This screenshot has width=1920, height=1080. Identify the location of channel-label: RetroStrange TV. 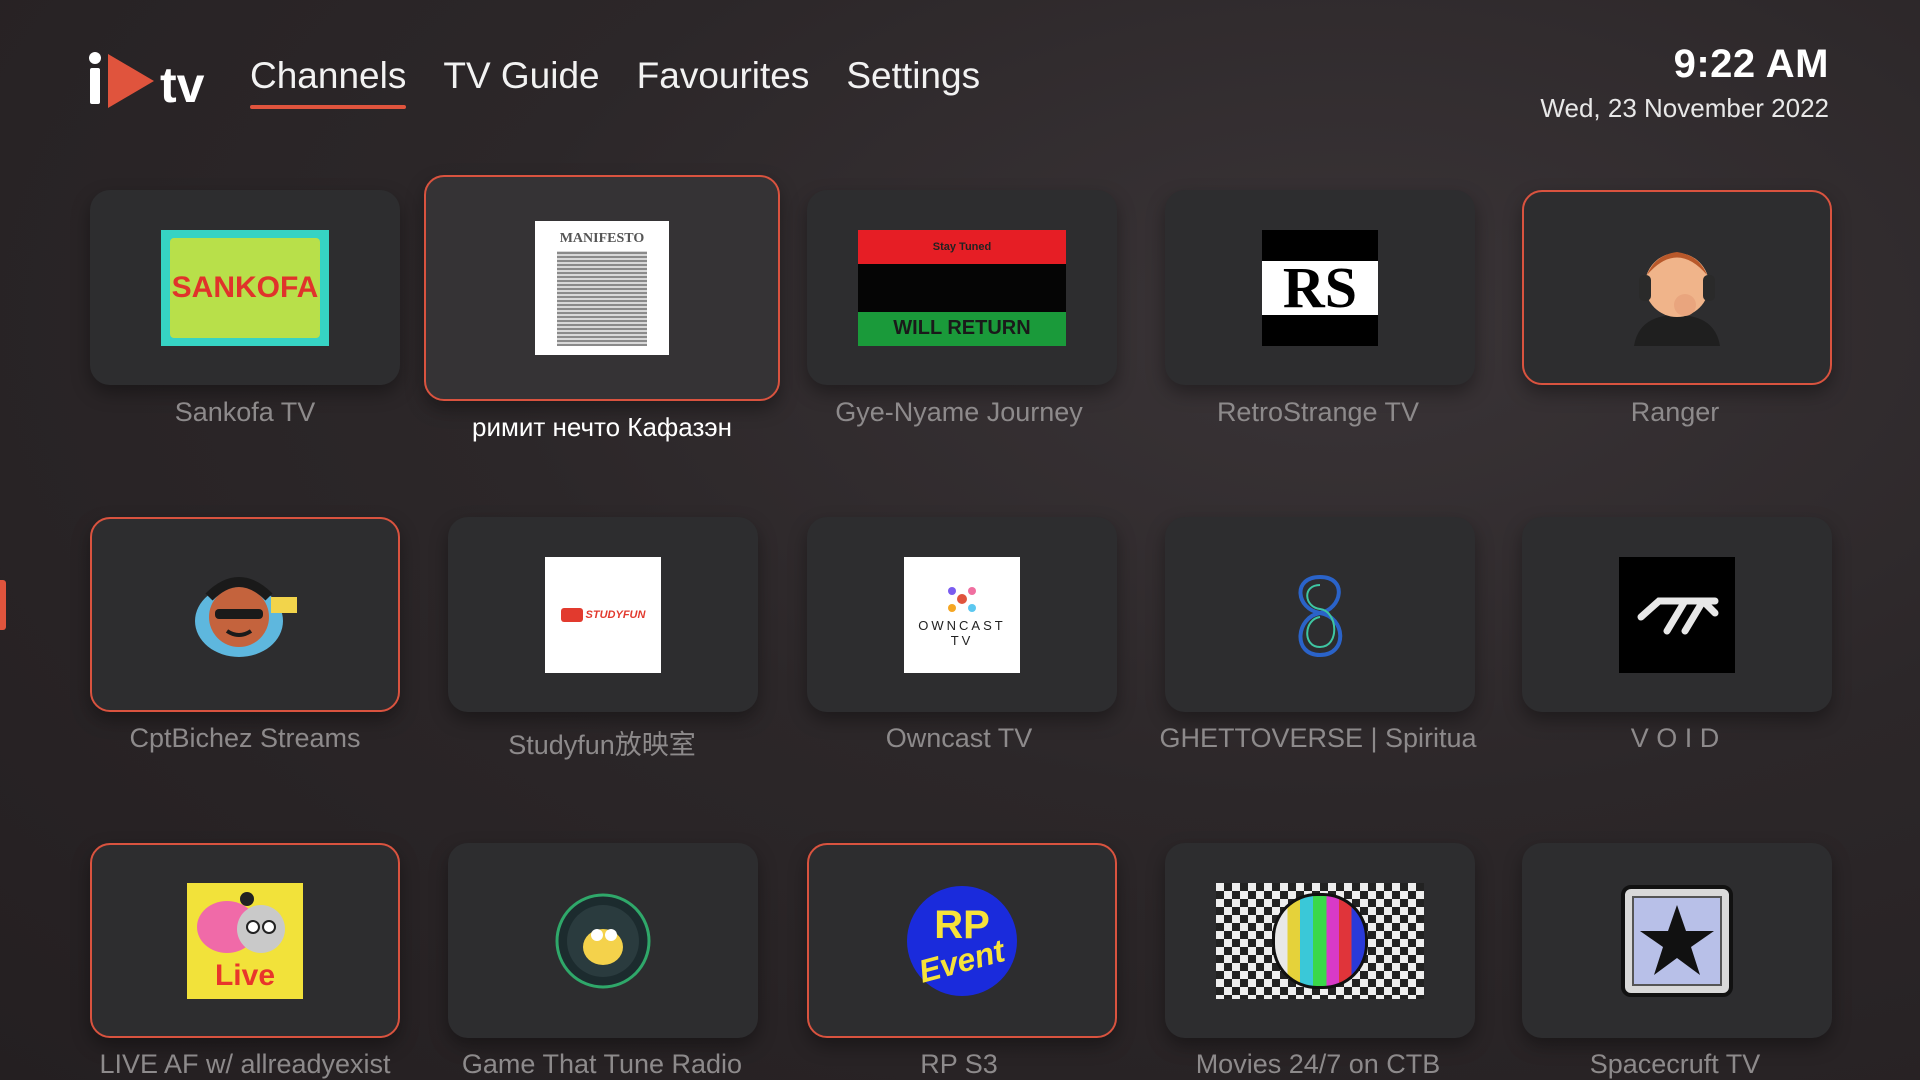
(1318, 412).